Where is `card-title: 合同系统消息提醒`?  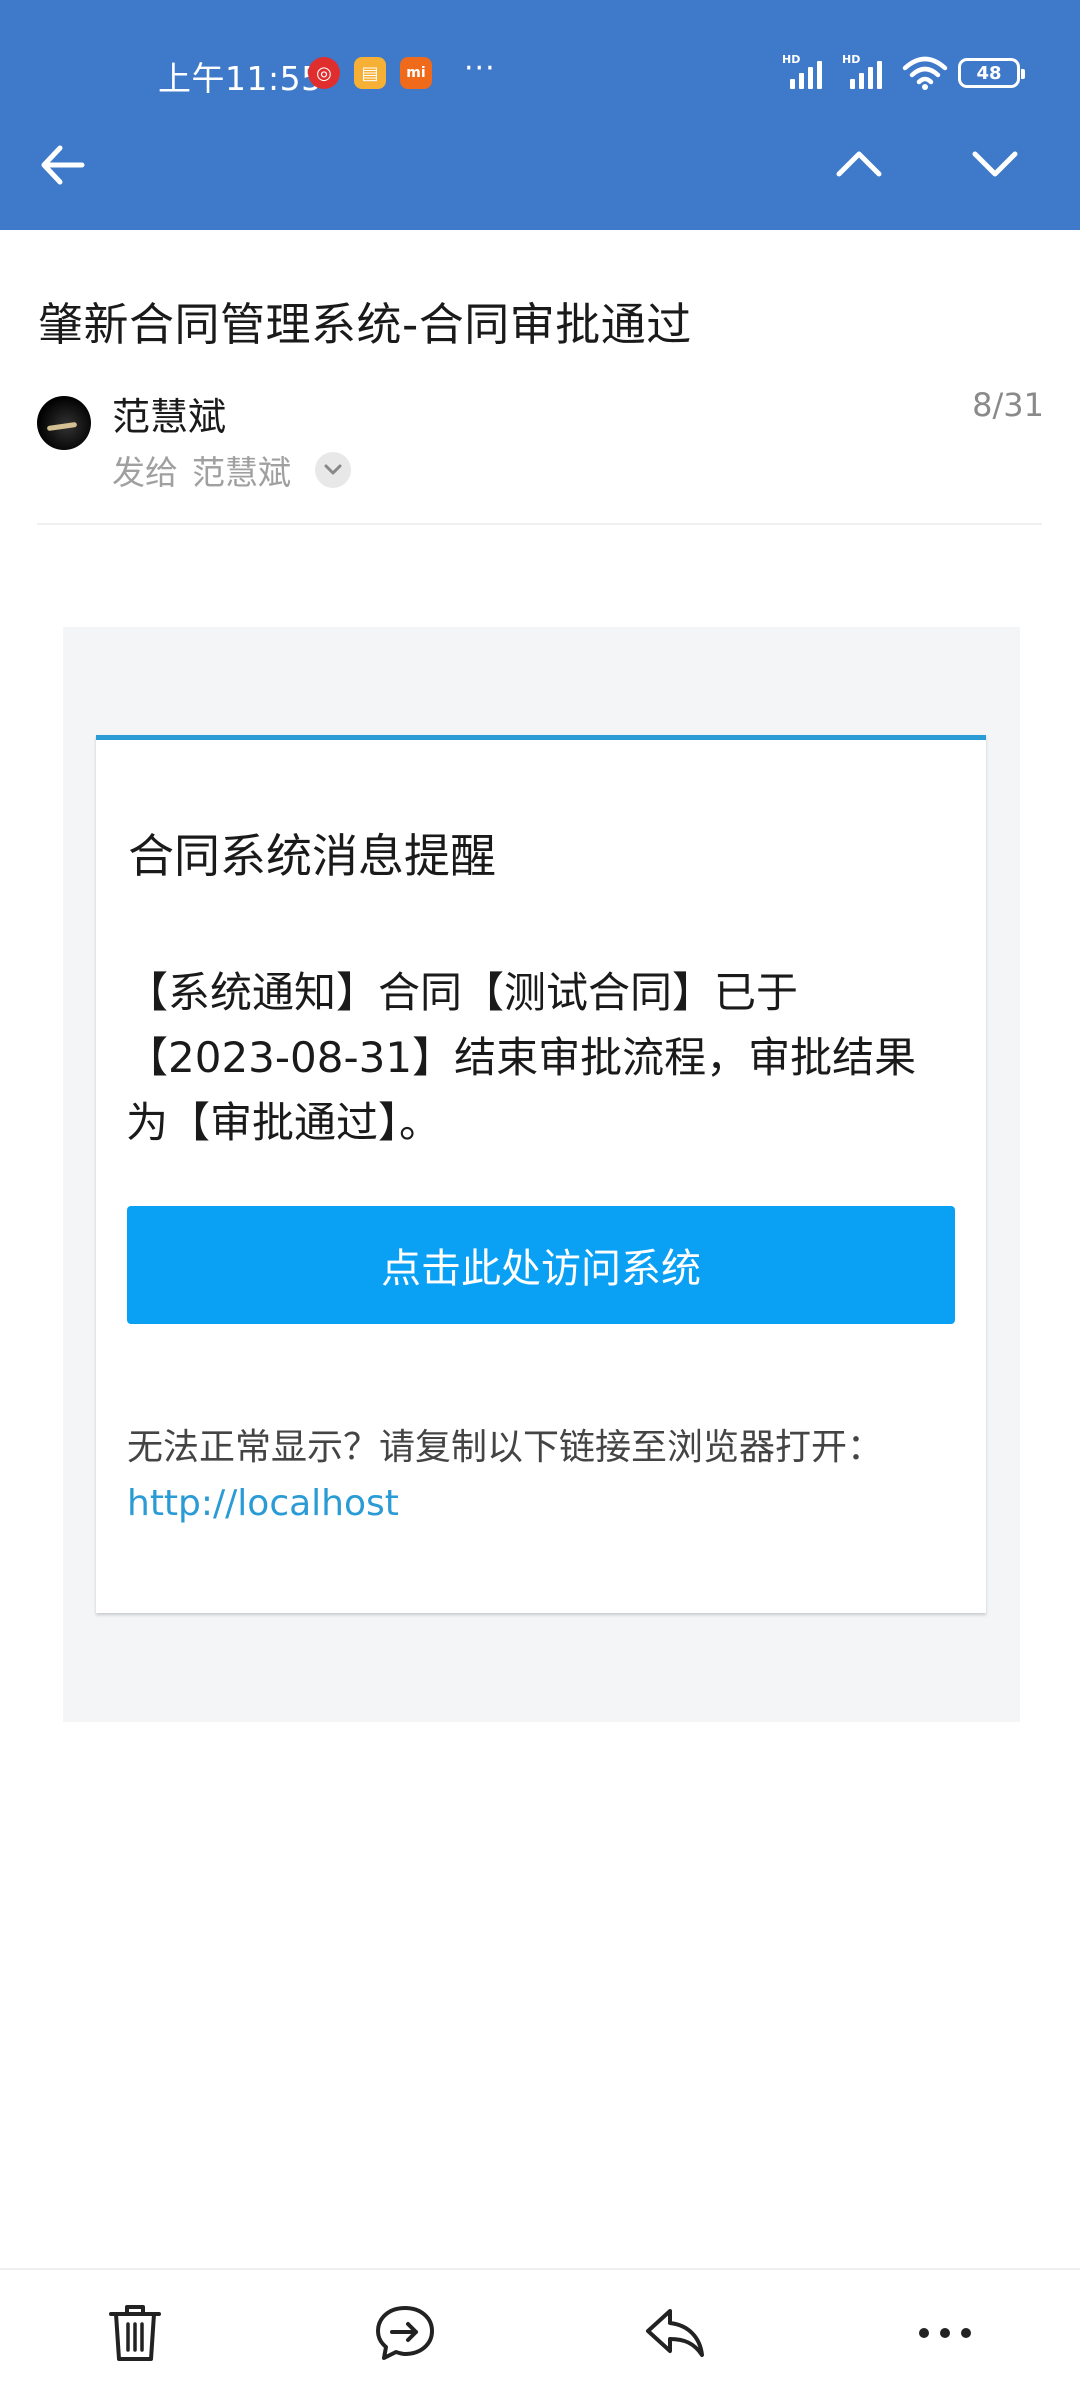 card-title: 合同系统消息提醒 is located at coordinates (312, 856).